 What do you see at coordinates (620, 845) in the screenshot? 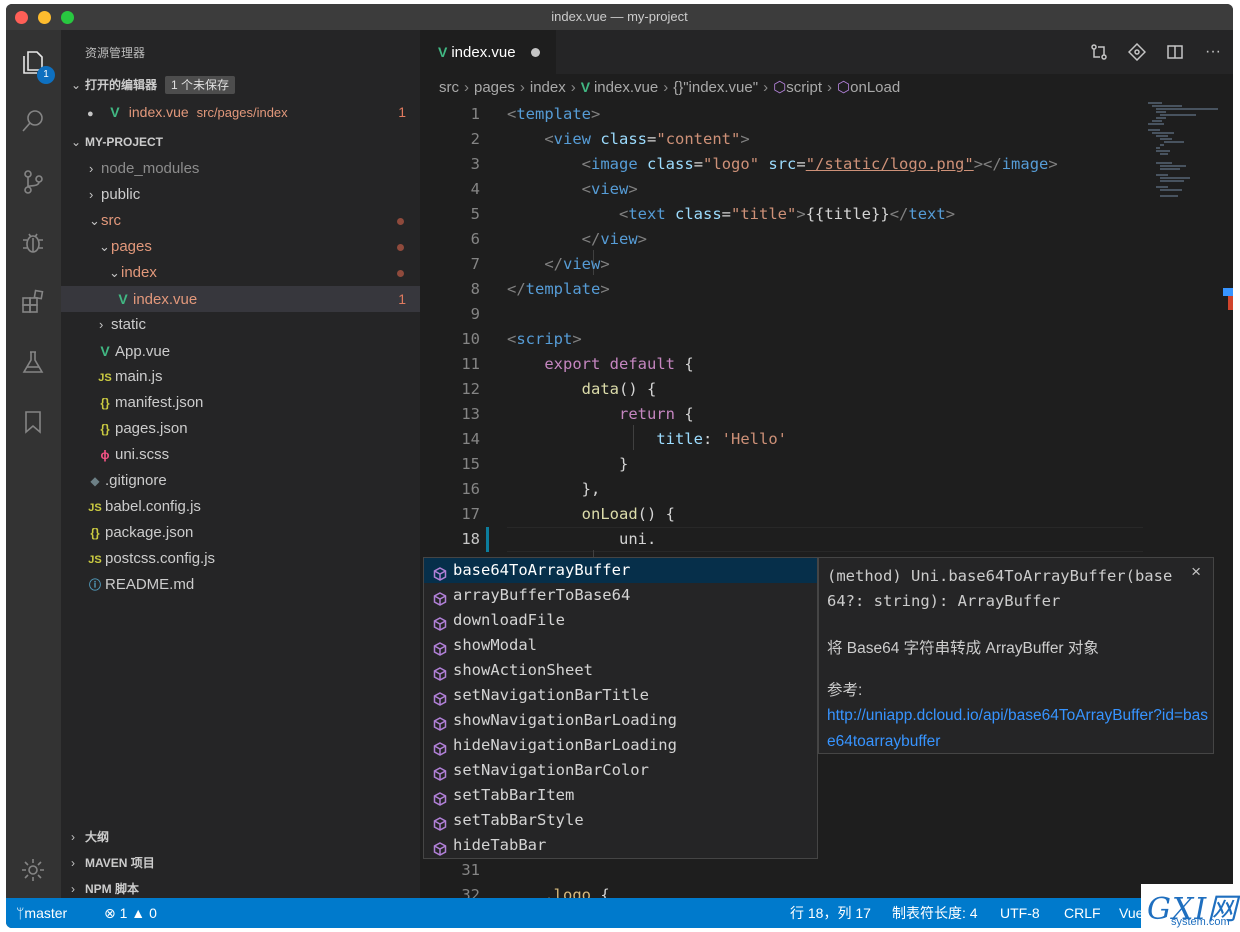
I see `suggestion-item: hideTabBar` at bounding box center [620, 845].